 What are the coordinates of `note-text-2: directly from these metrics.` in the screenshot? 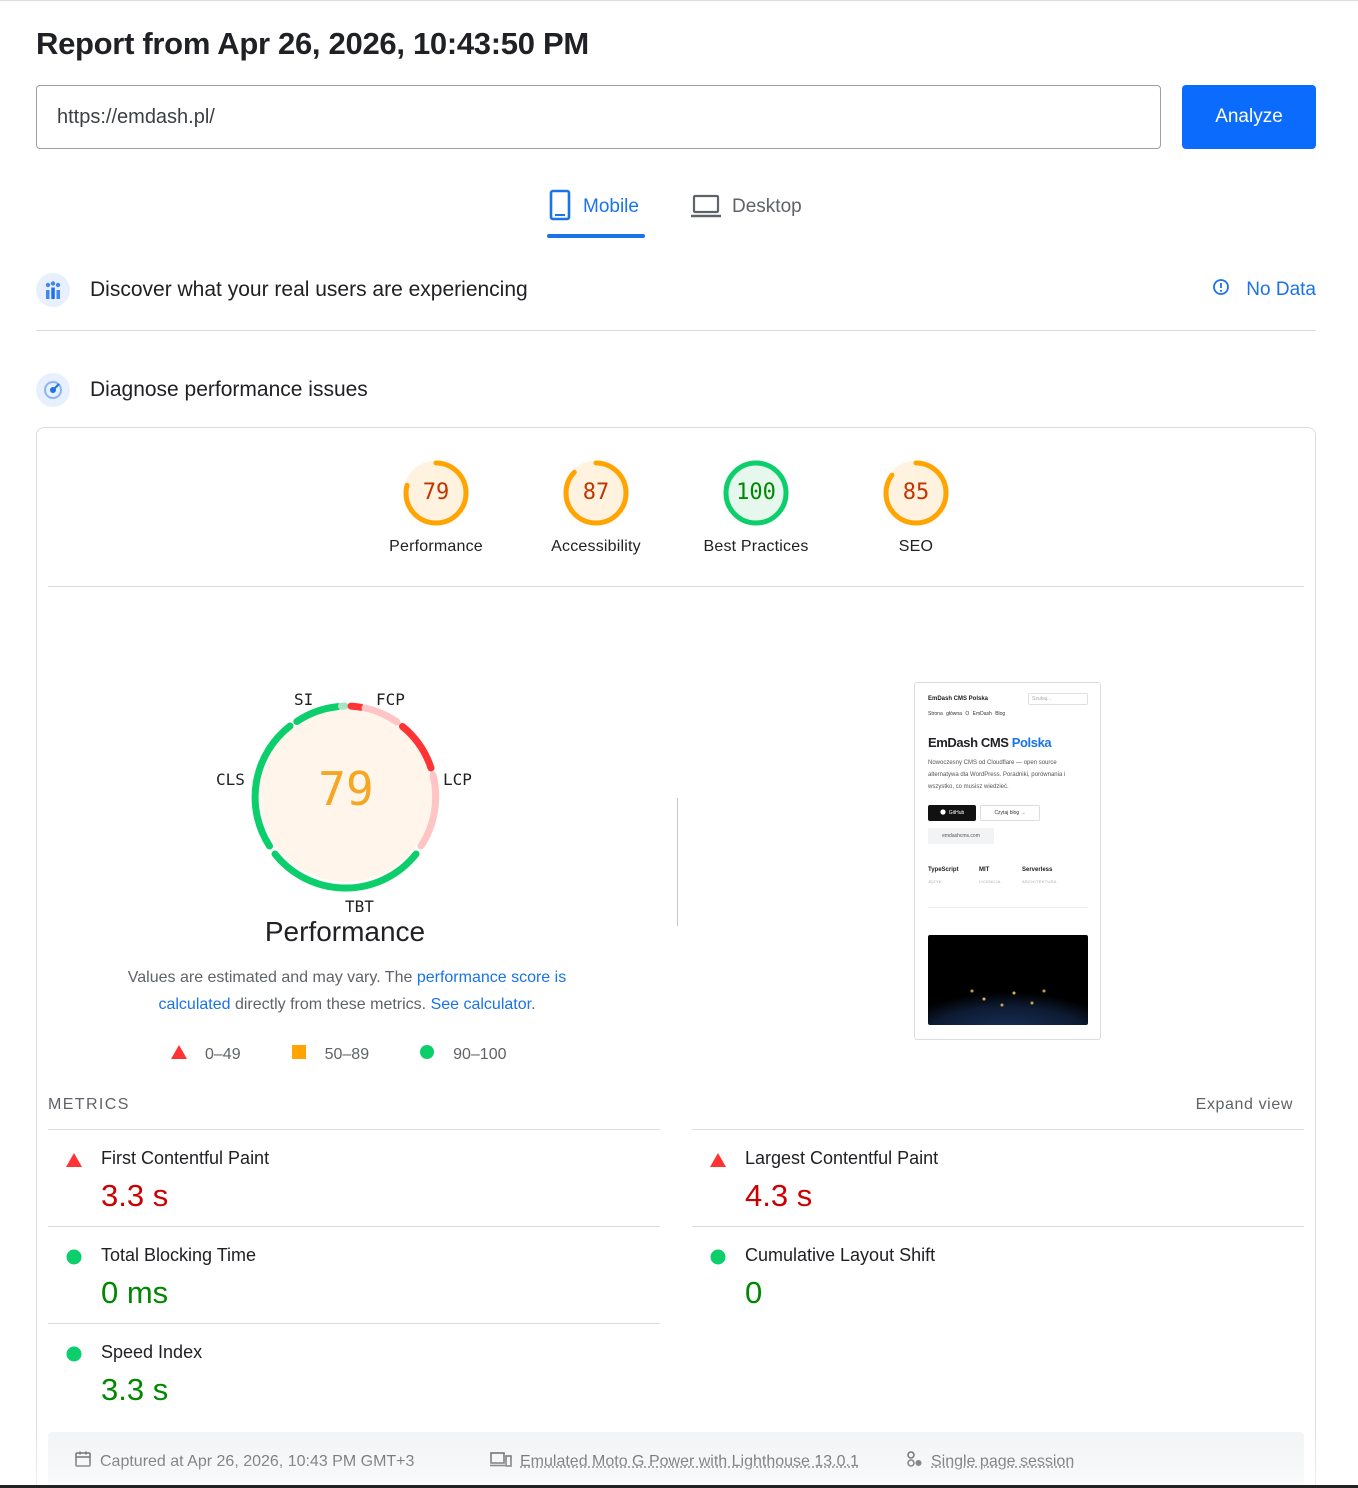 It's located at (330, 1004).